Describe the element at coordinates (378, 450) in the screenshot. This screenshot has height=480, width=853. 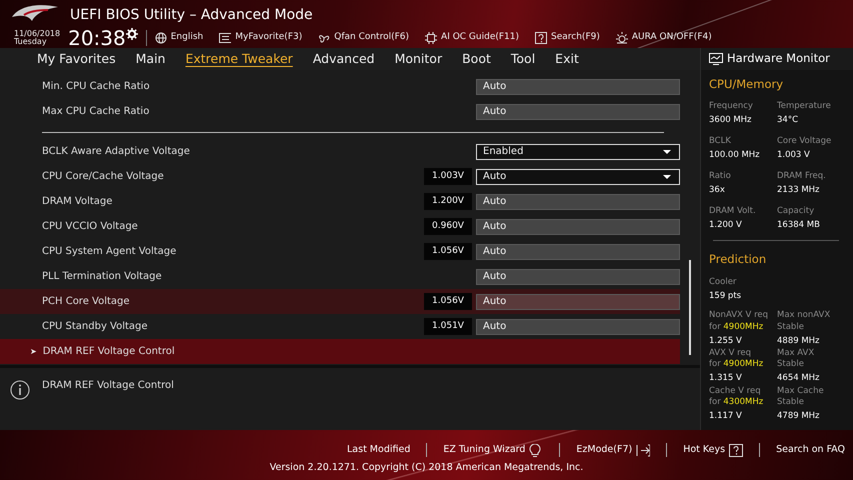
I see `footer-button: Last Modified` at that location.